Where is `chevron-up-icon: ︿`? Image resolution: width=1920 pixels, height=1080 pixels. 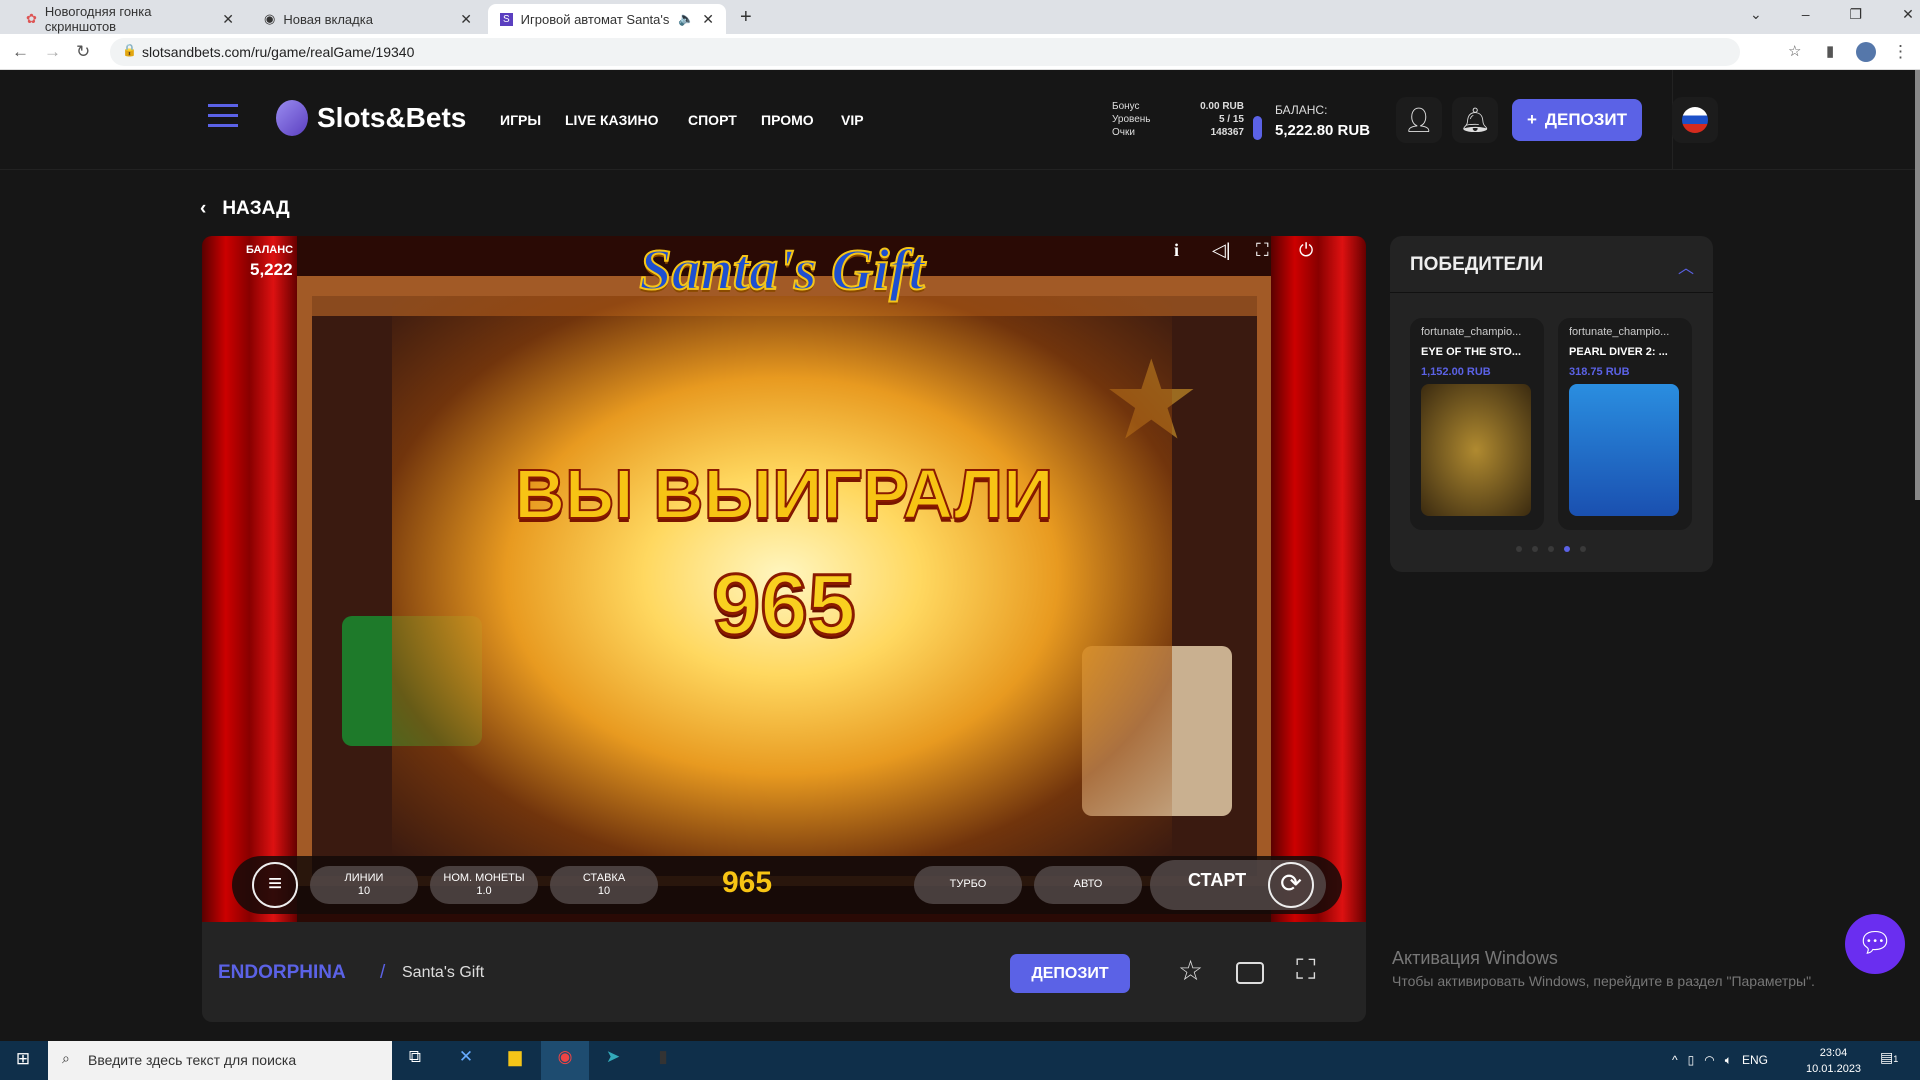 chevron-up-icon: ︿ is located at coordinates (1686, 266).